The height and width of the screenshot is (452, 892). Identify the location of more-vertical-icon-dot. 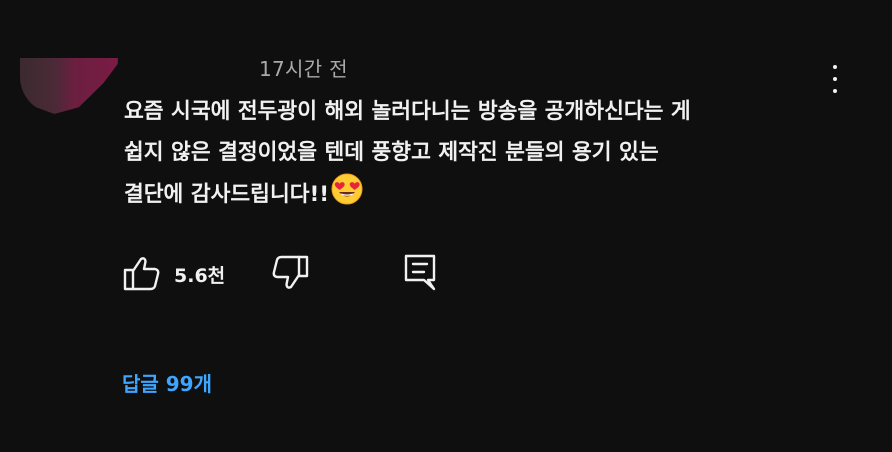
(835, 79).